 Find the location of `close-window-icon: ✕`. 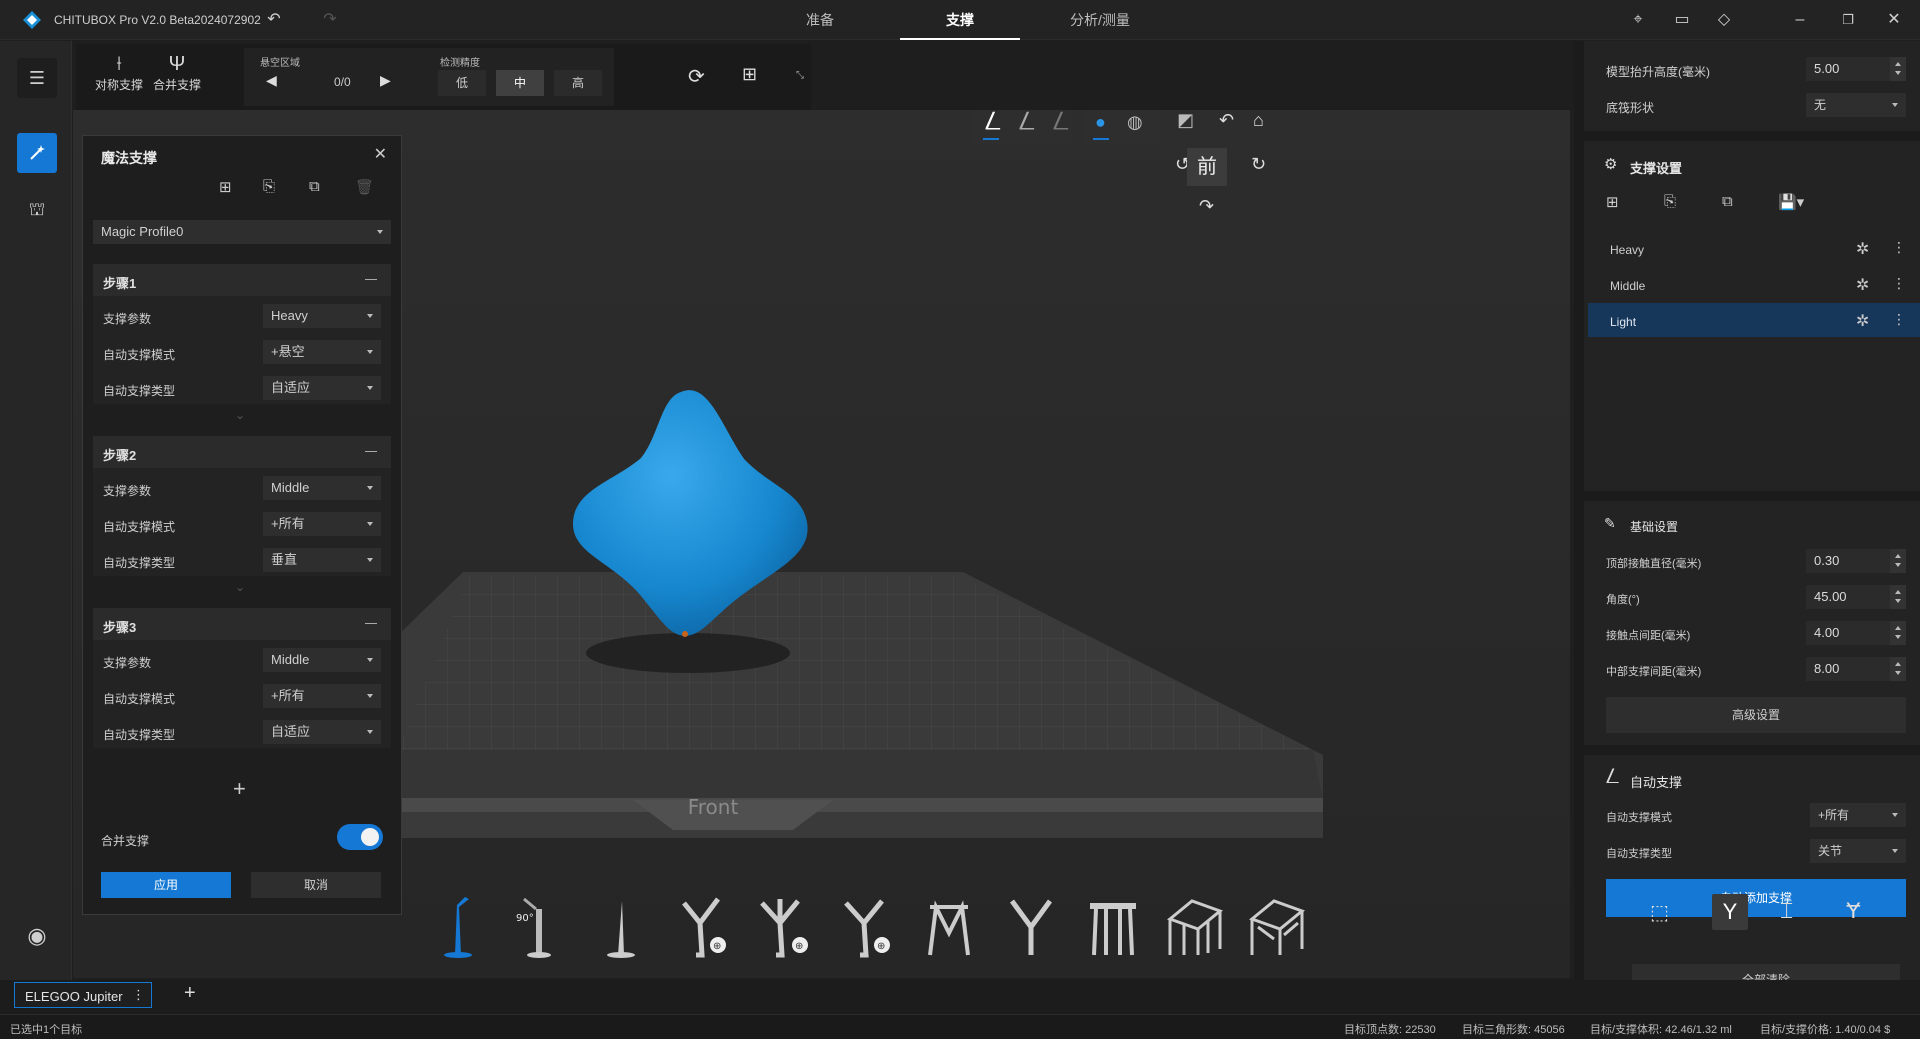

close-window-icon: ✕ is located at coordinates (1894, 20).